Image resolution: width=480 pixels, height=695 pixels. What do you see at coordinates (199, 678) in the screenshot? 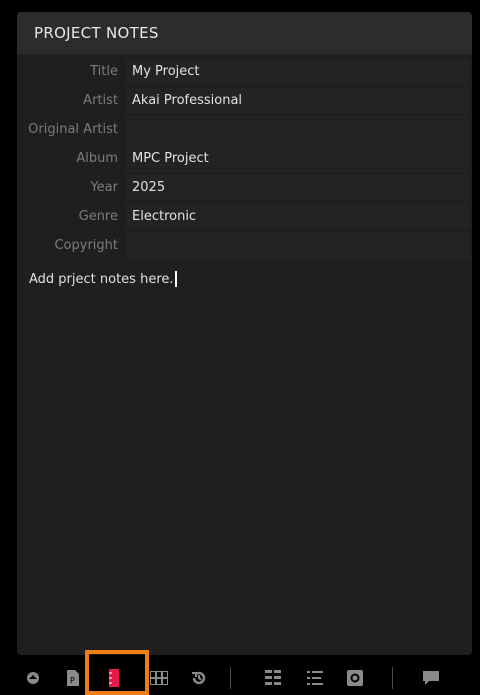
I see `history-icon` at bounding box center [199, 678].